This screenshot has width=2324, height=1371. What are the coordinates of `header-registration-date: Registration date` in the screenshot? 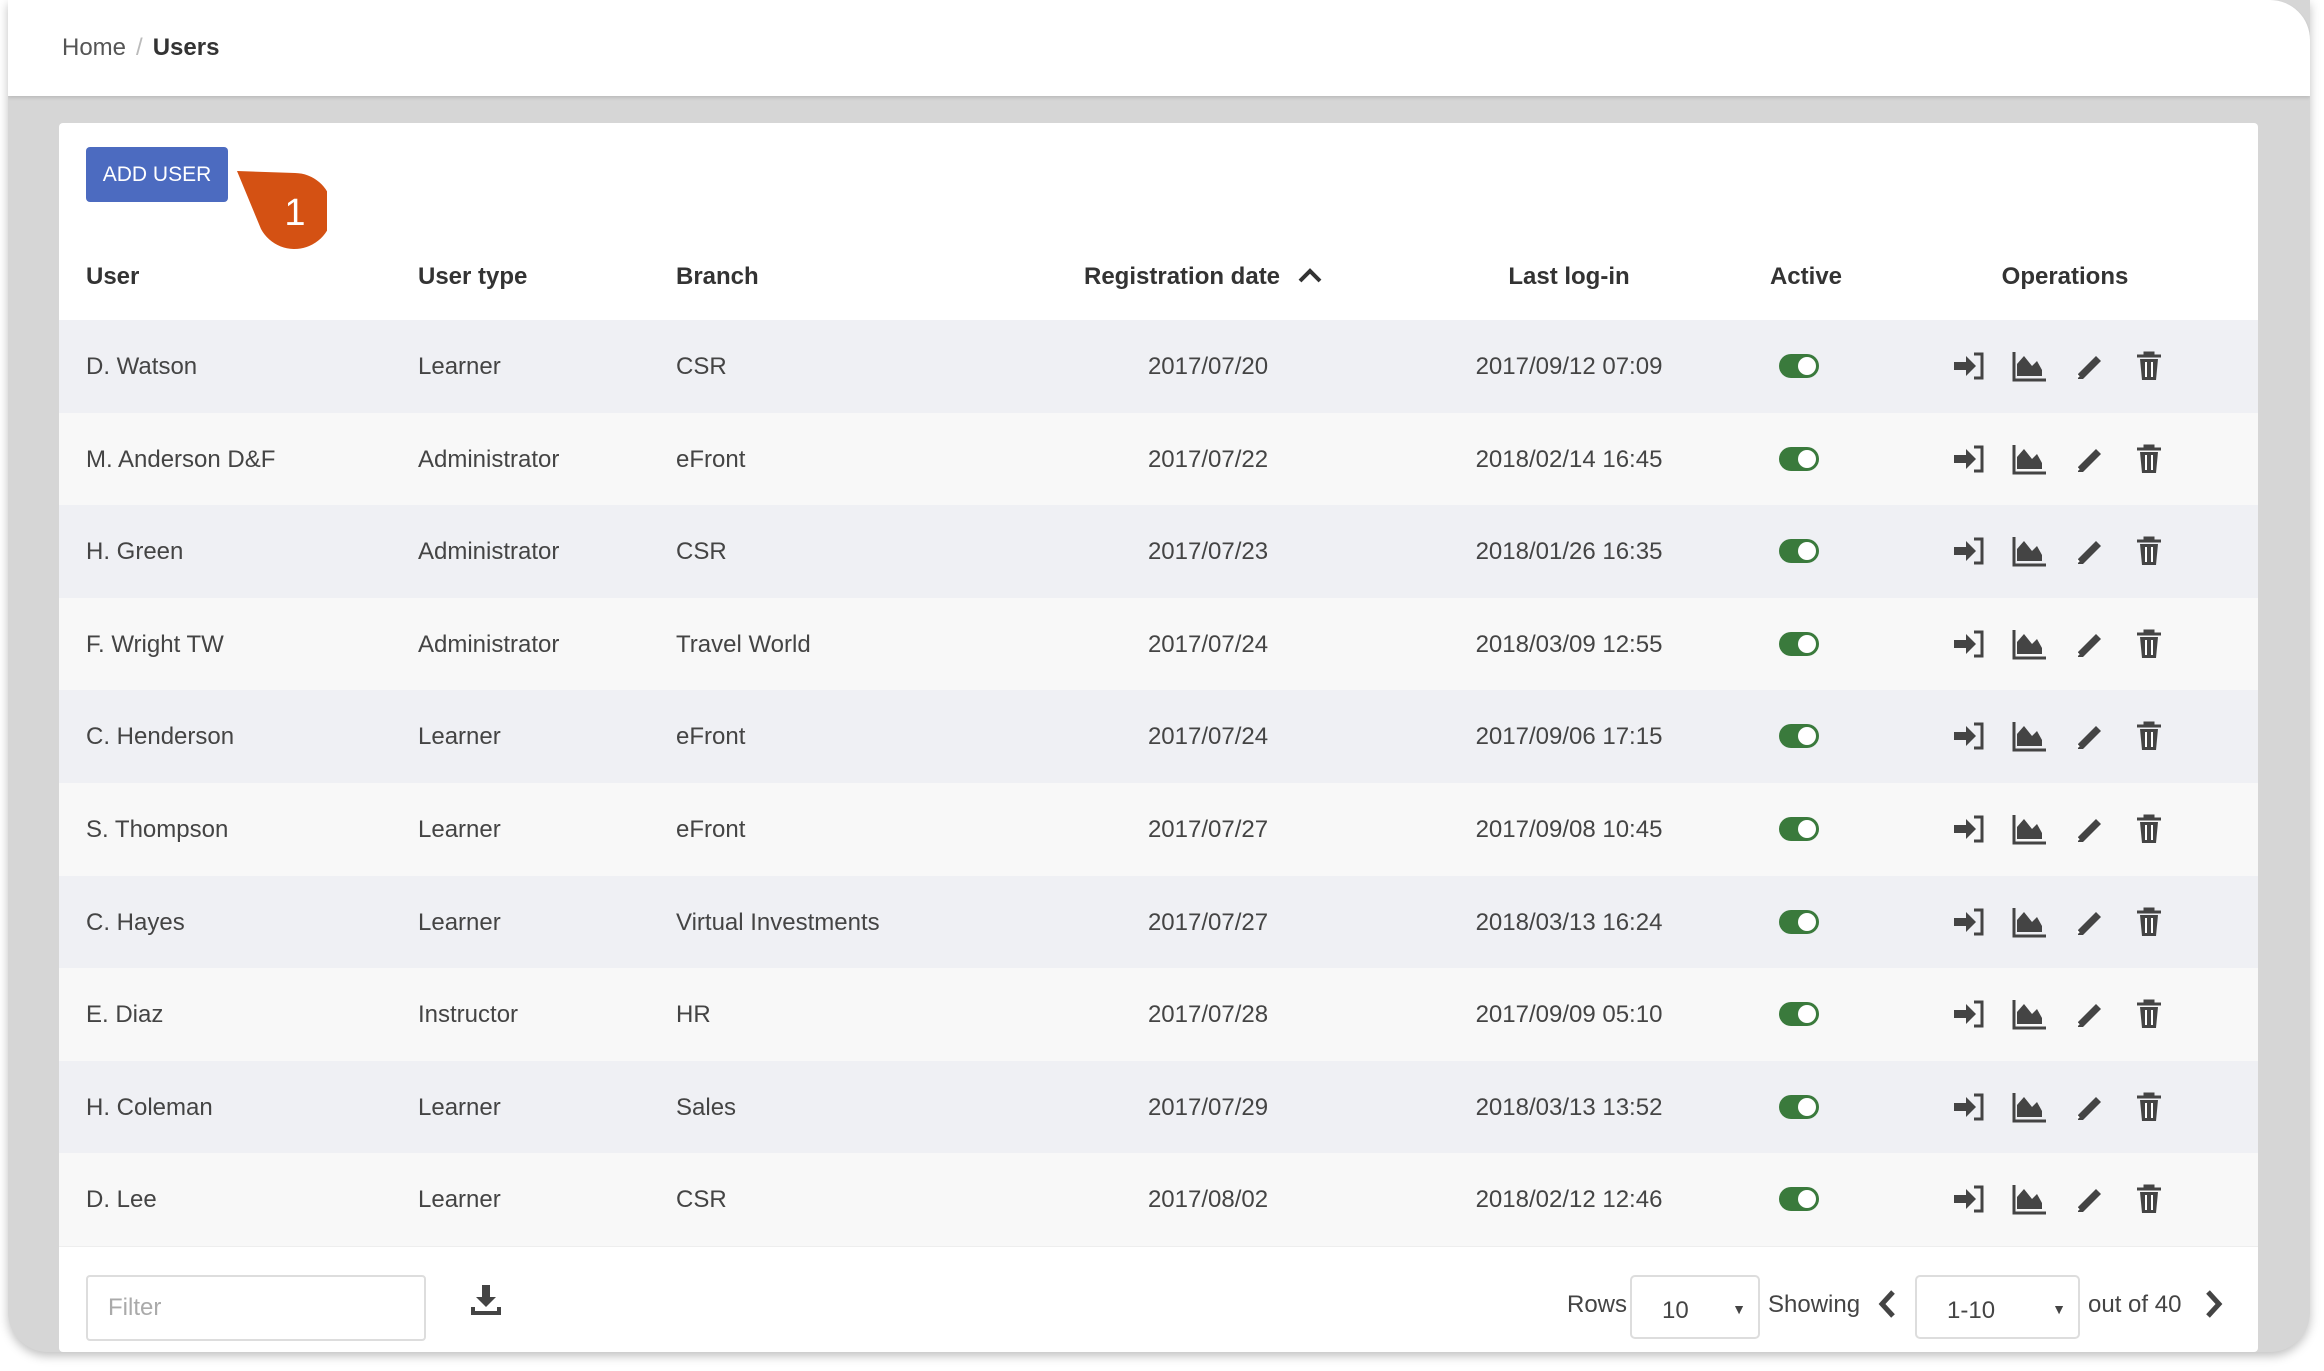 It's located at (1203, 277).